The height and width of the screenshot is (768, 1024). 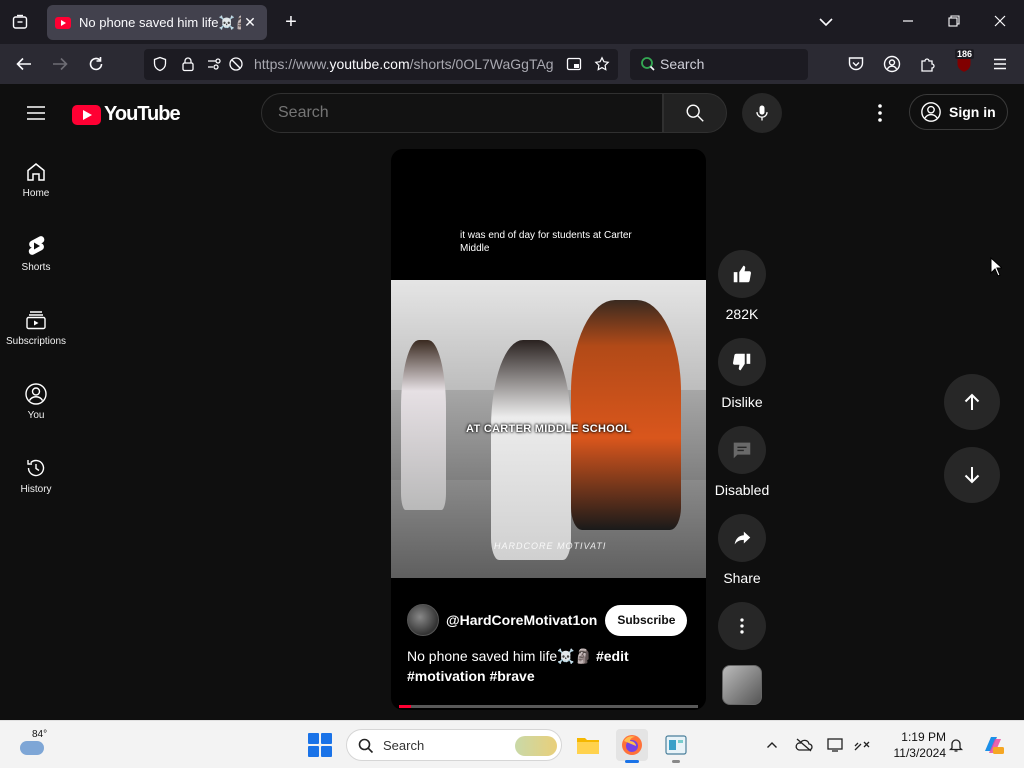 What do you see at coordinates (512, 22) in the screenshot?
I see `browser-tab-bar: No phone saved him life☠️🗿 ✕ +` at bounding box center [512, 22].